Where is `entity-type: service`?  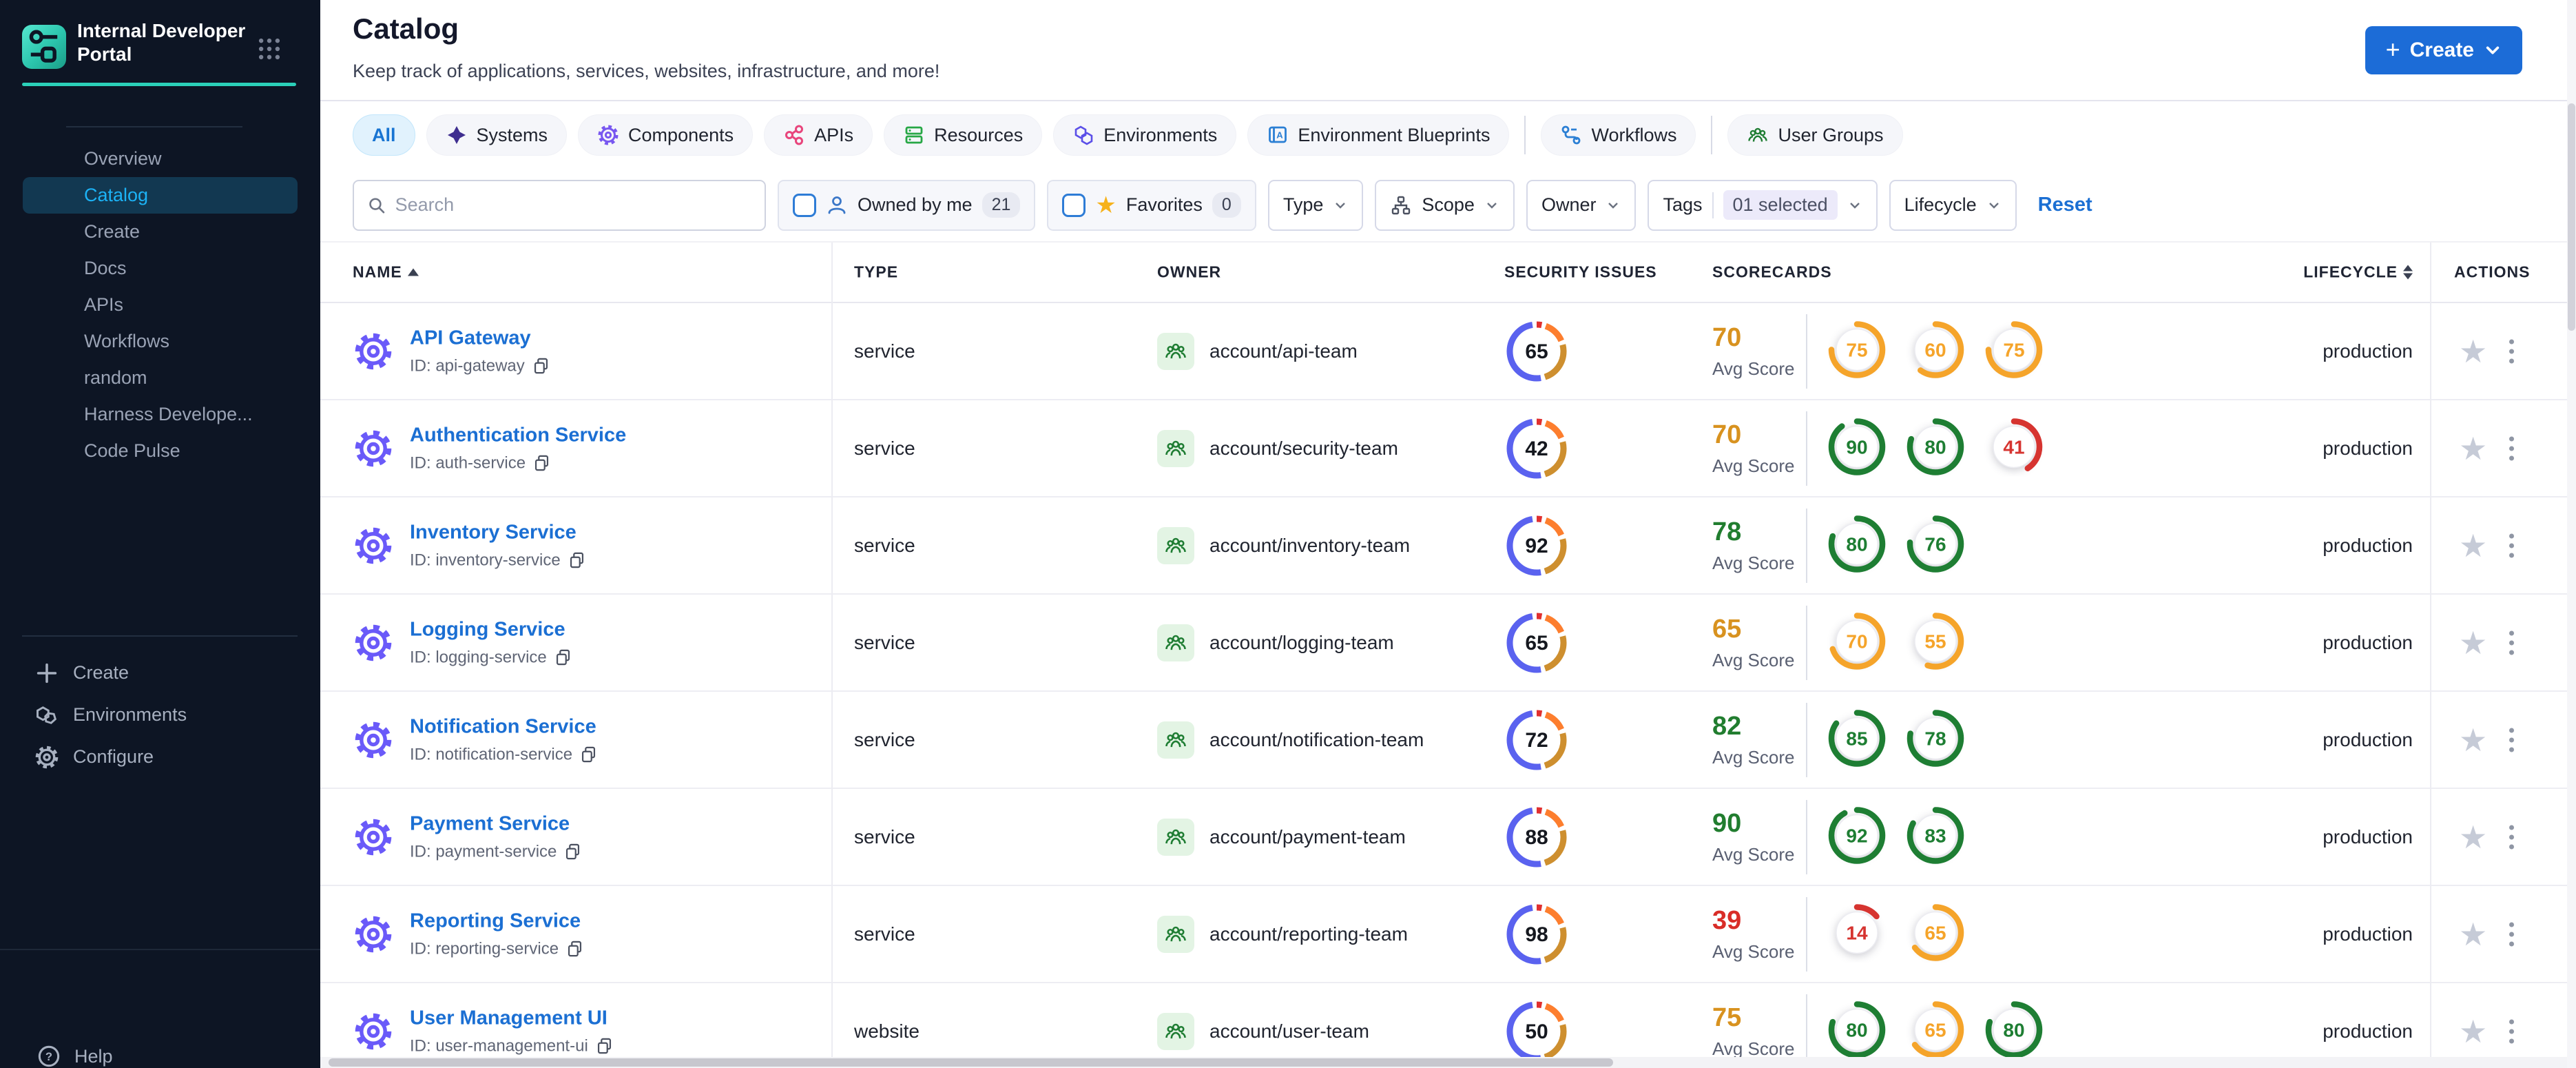 entity-type: service is located at coordinates (884, 642).